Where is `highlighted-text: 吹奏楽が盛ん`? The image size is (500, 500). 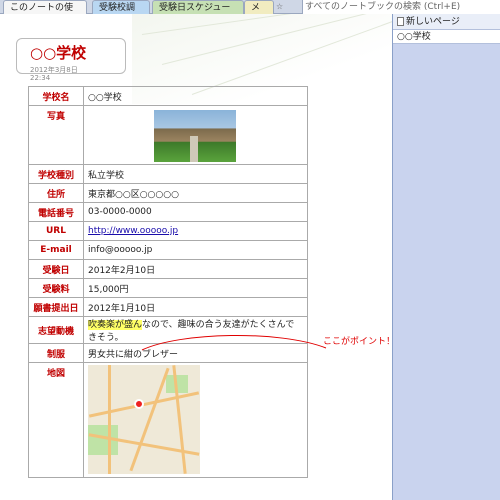 highlighted-text: 吹奏楽が盛ん is located at coordinates (115, 325).